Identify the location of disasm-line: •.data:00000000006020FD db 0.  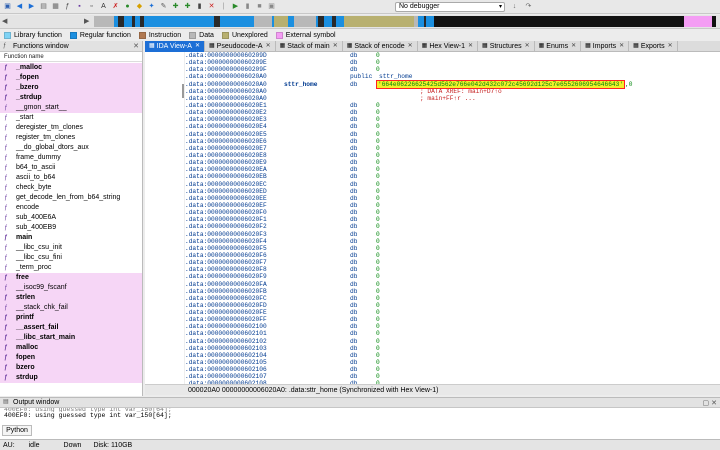
(452, 305).